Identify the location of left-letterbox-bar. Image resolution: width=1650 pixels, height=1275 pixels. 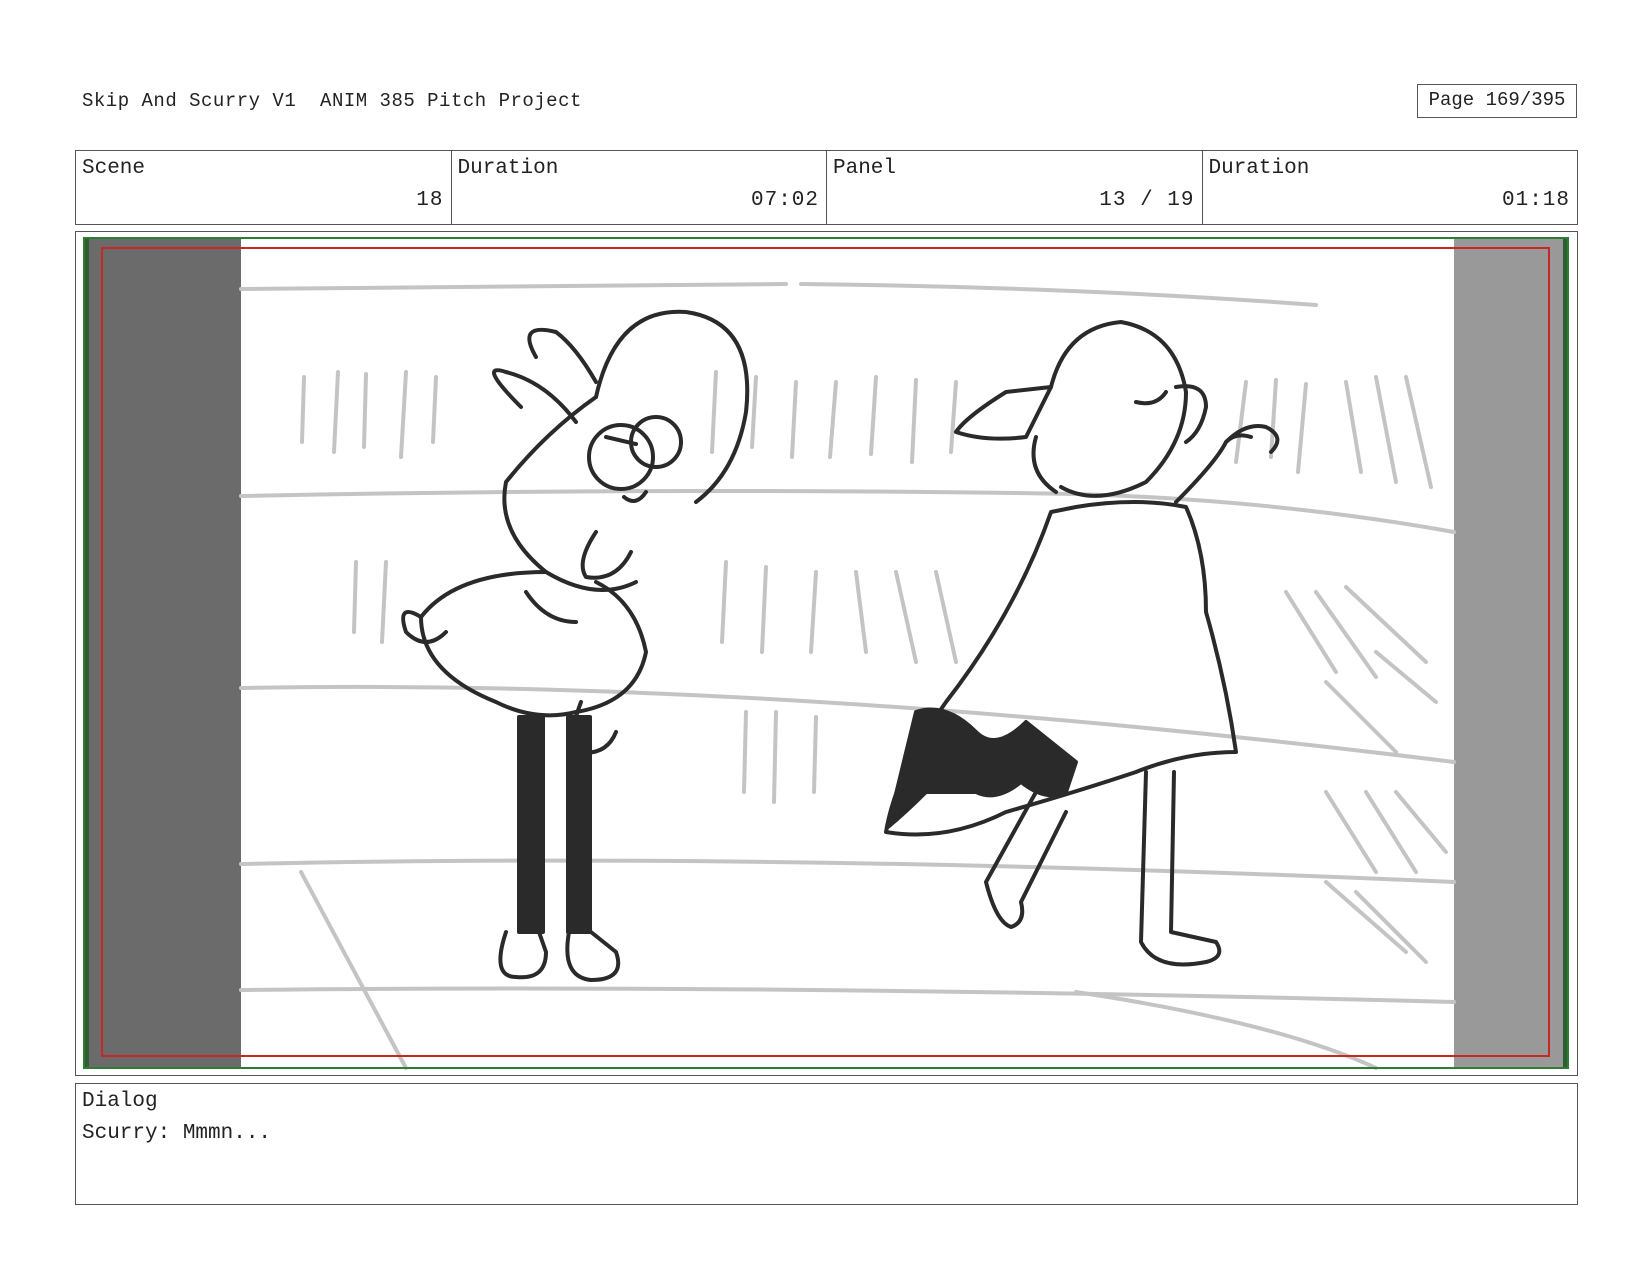
(162, 653).